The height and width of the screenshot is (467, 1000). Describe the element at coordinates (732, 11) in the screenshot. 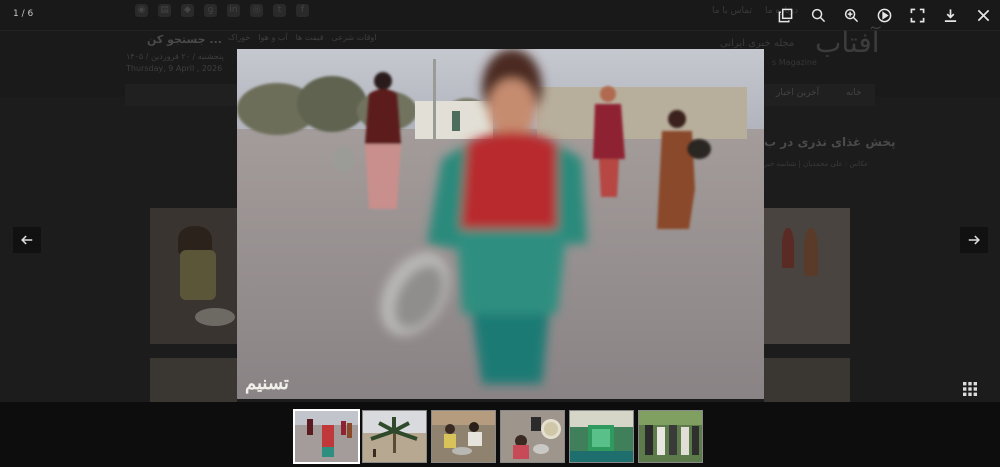

I see `contact-link: تماس با ما` at that location.